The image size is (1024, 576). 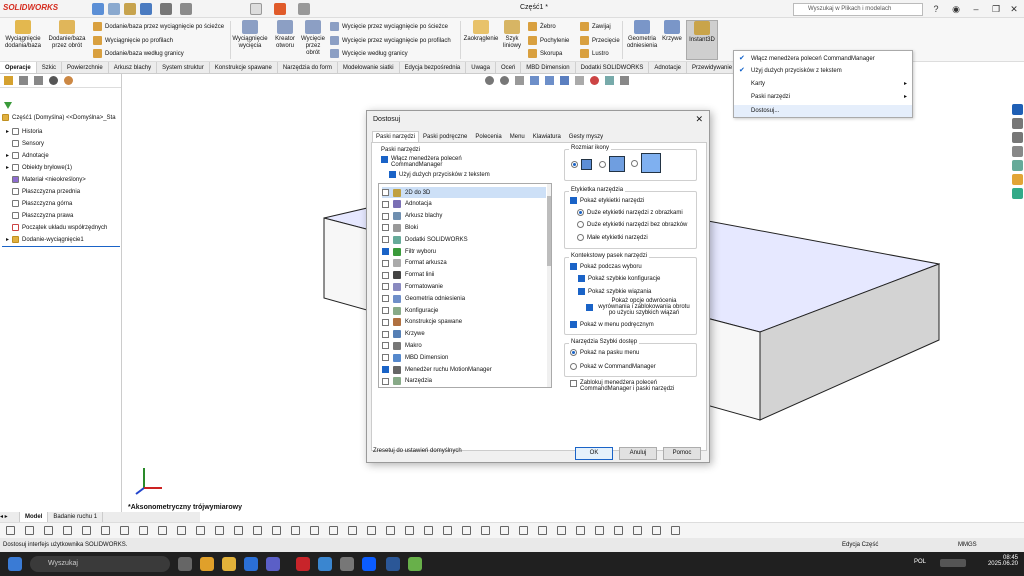 What do you see at coordinates (423, 298) in the screenshot?
I see `toolbar-list-item: Geometria odniesienia` at bounding box center [423, 298].